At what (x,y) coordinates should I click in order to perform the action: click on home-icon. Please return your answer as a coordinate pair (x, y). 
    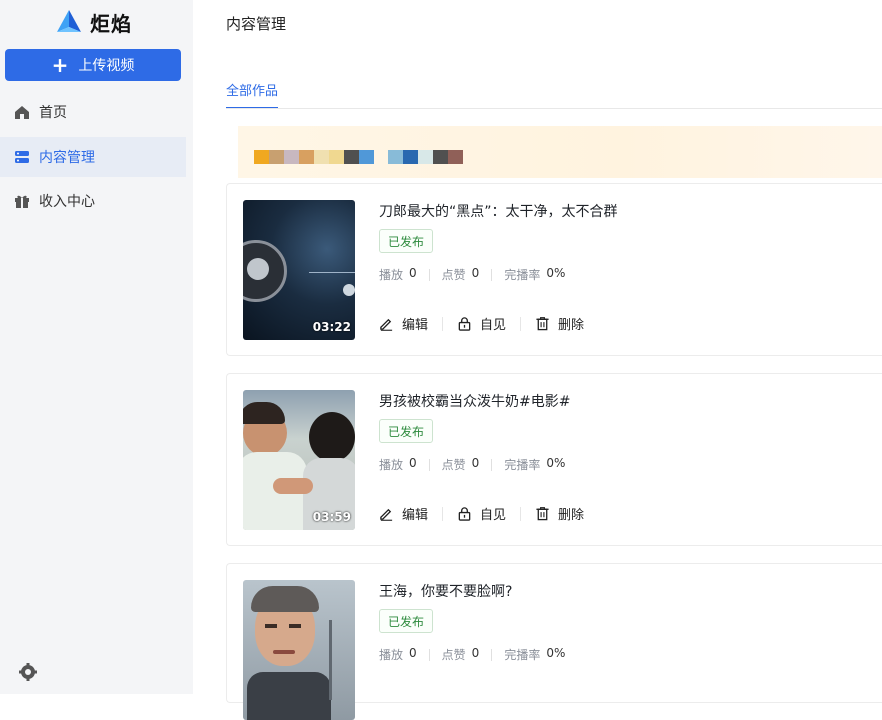
    Looking at the image, I should click on (22, 112).